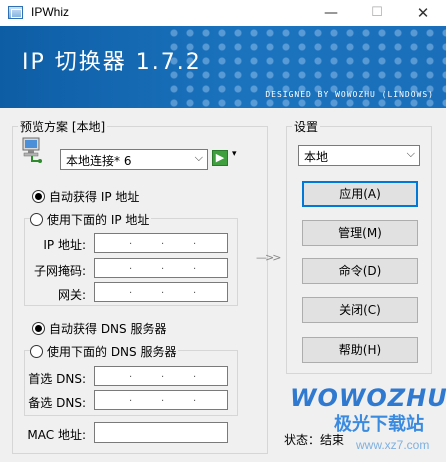 The image size is (446, 462). I want to click on mac-address-field, so click(161, 432).